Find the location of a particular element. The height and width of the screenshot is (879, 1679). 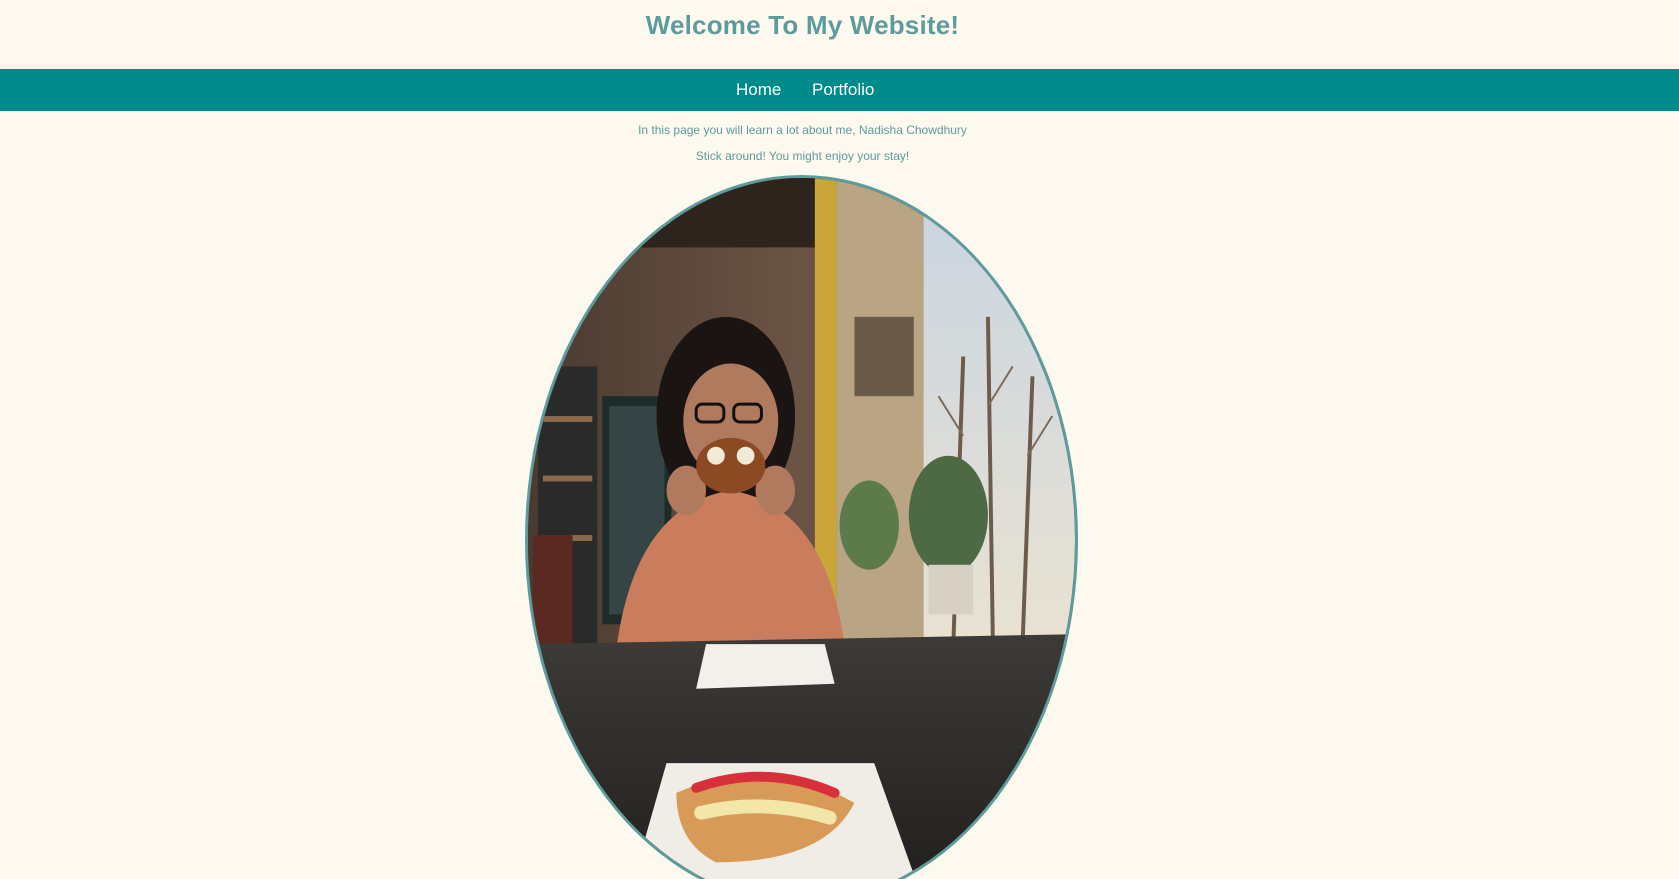

nav-link-home: Home is located at coordinates (758, 90).